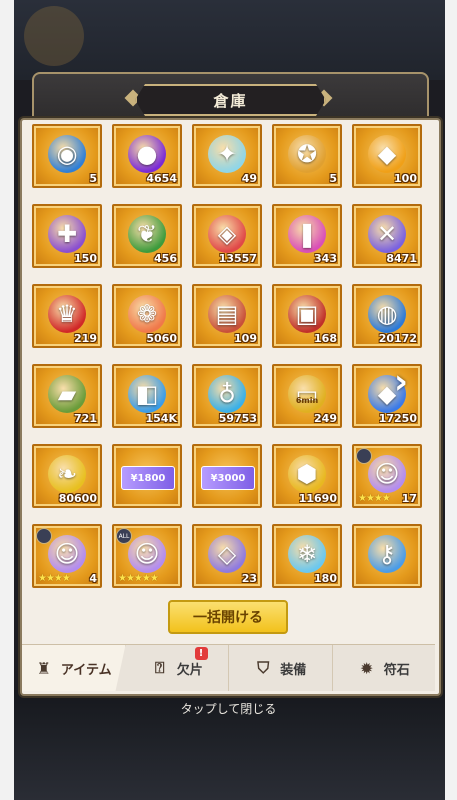  Describe the element at coordinates (307, 156) in the screenshot. I see `item-slot: ✪ 5` at that location.